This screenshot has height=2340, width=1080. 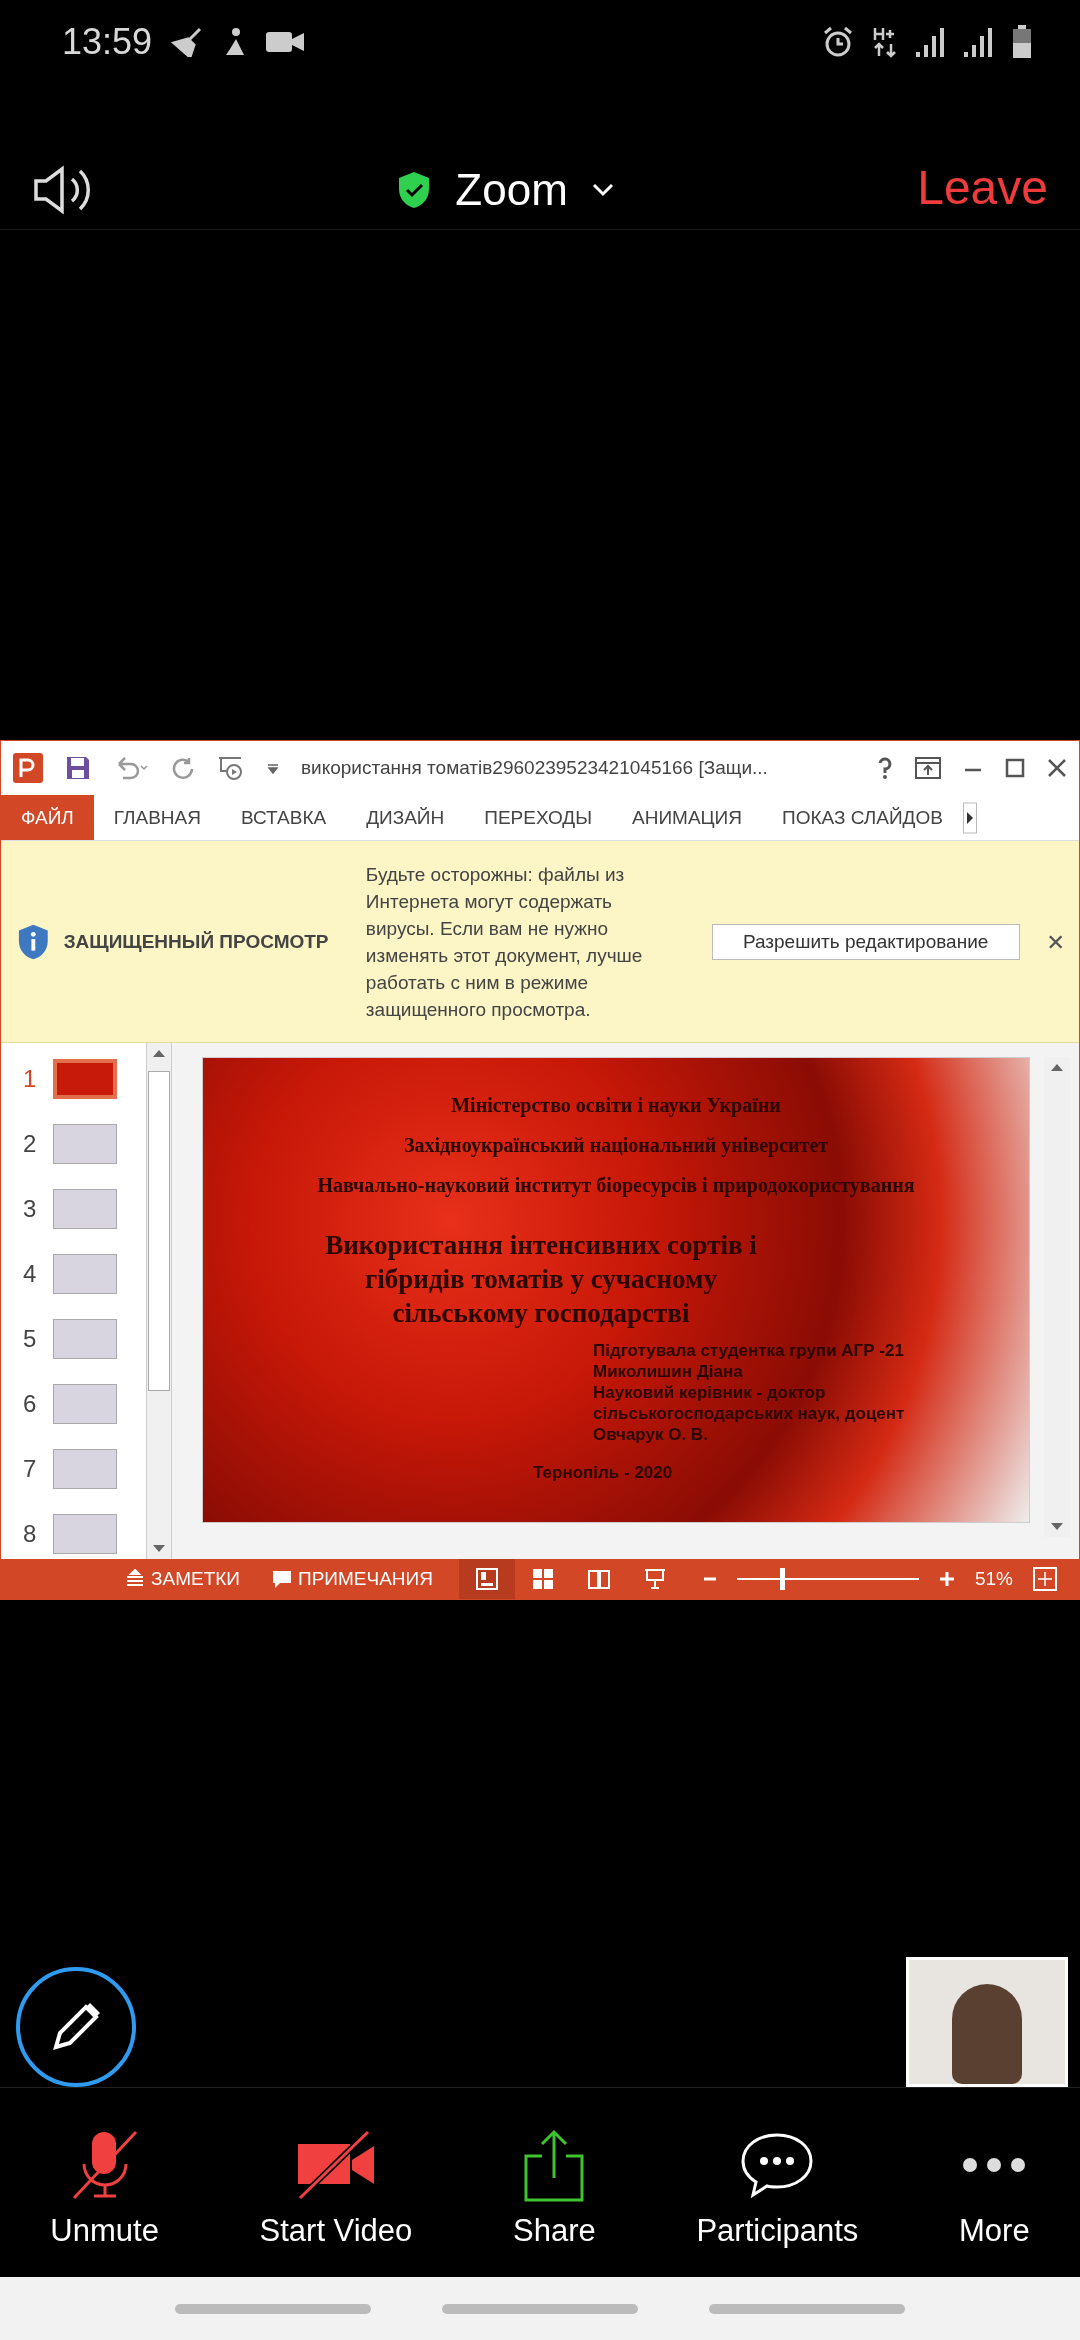 What do you see at coordinates (928, 768) in the screenshot?
I see `ribbon-display-icon` at bounding box center [928, 768].